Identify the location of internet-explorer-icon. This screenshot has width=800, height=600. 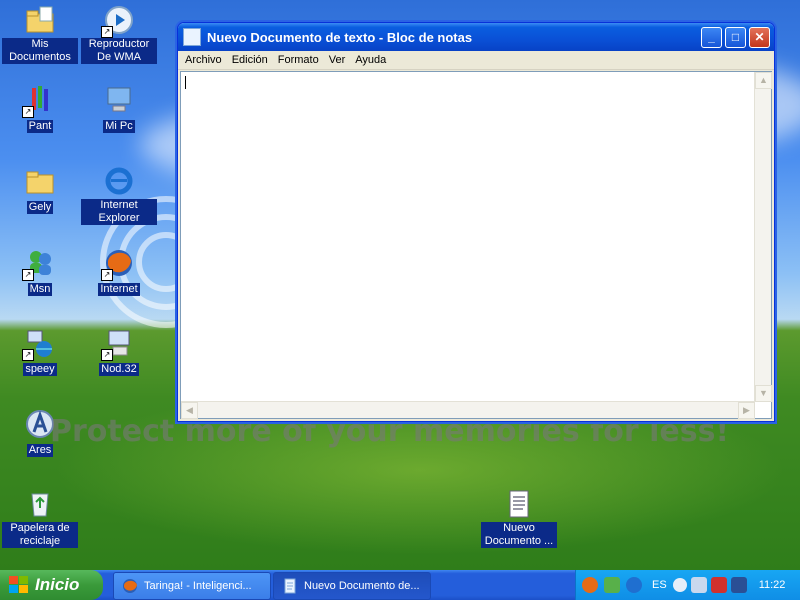
(119, 181).